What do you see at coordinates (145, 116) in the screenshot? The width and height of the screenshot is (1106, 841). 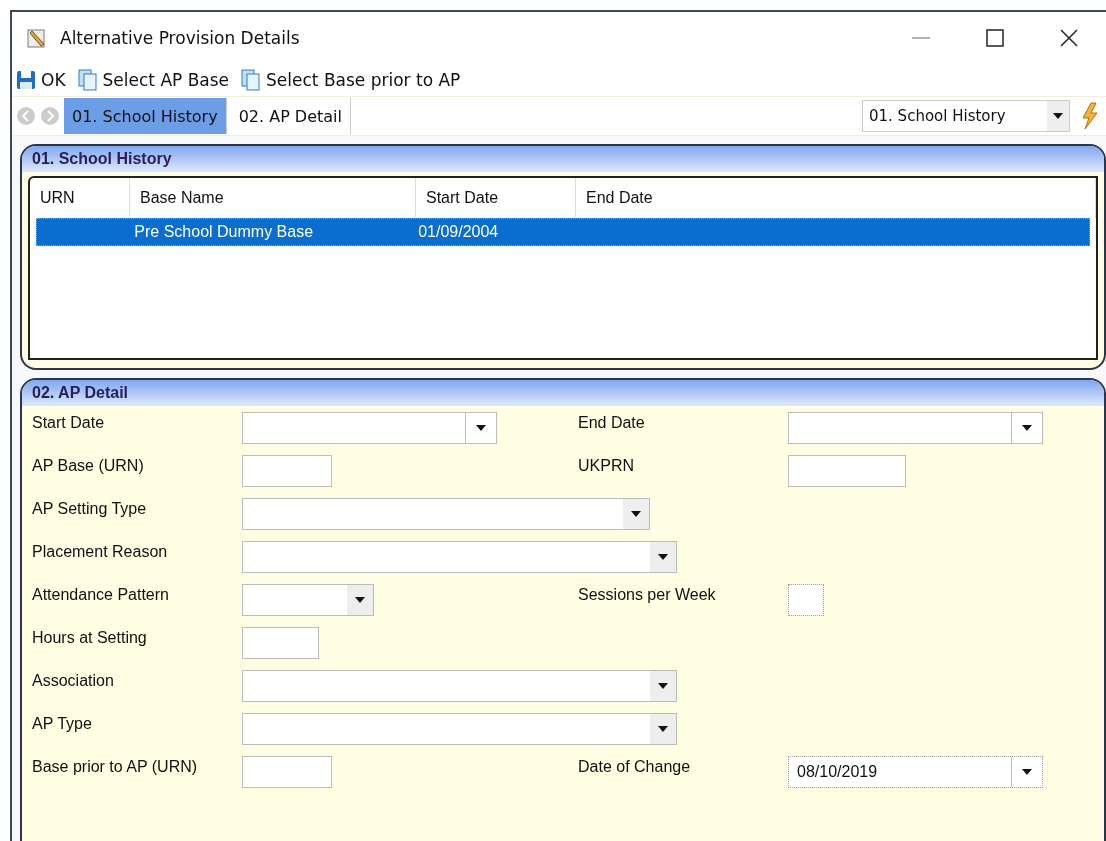 I see `tab: 01. School History` at bounding box center [145, 116].